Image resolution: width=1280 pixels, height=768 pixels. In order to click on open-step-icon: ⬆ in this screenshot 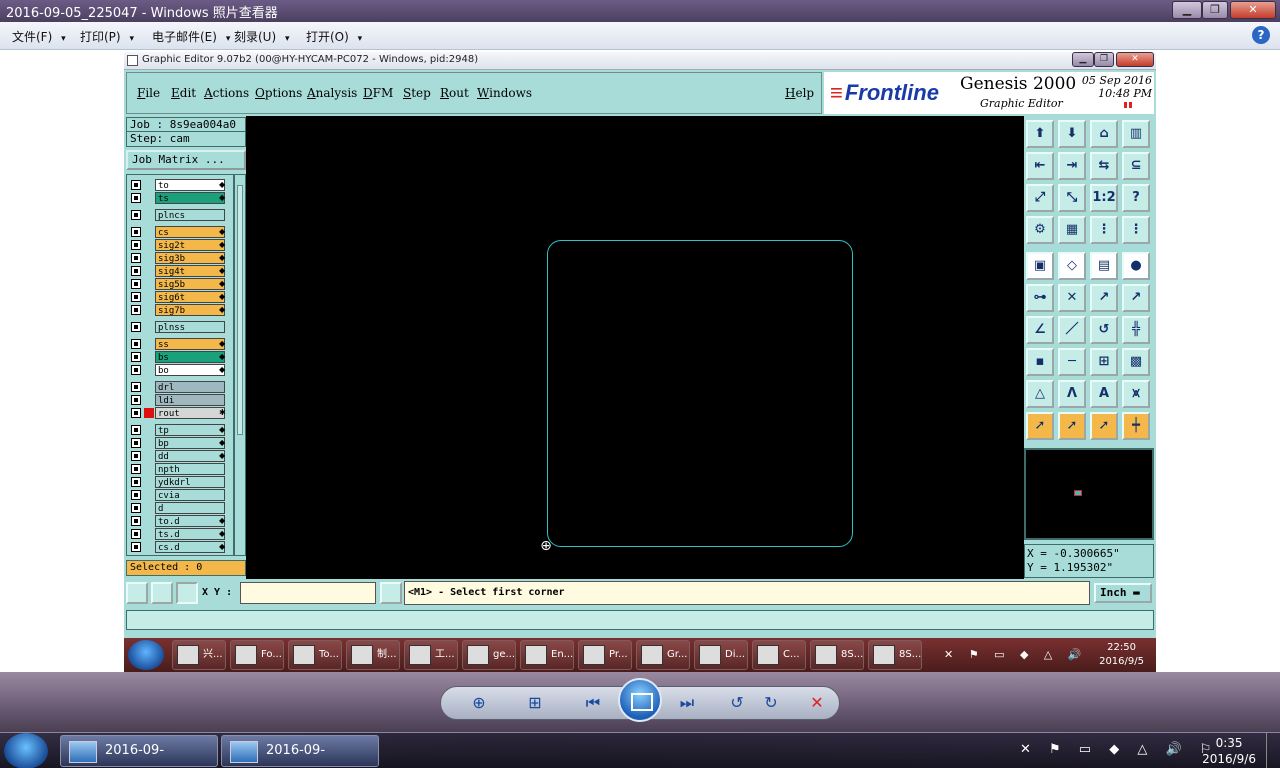, I will do `click(1040, 134)`.